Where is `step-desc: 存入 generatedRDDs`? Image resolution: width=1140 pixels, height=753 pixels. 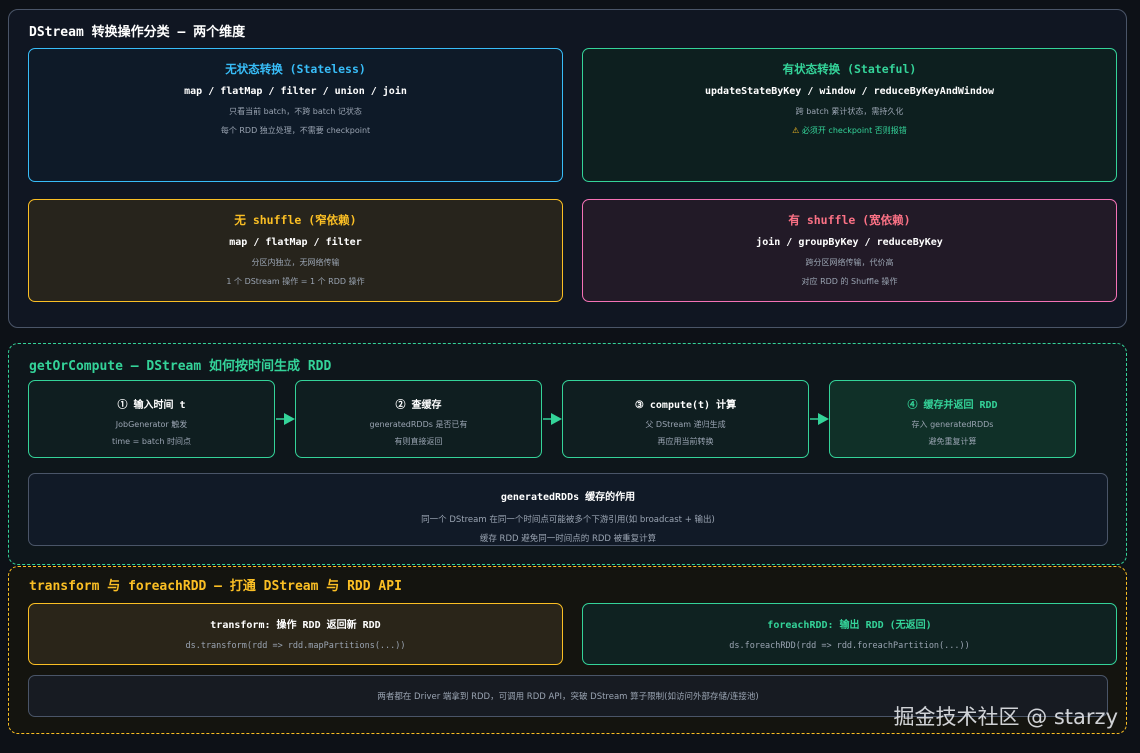 step-desc: 存入 generatedRDDs is located at coordinates (952, 424).